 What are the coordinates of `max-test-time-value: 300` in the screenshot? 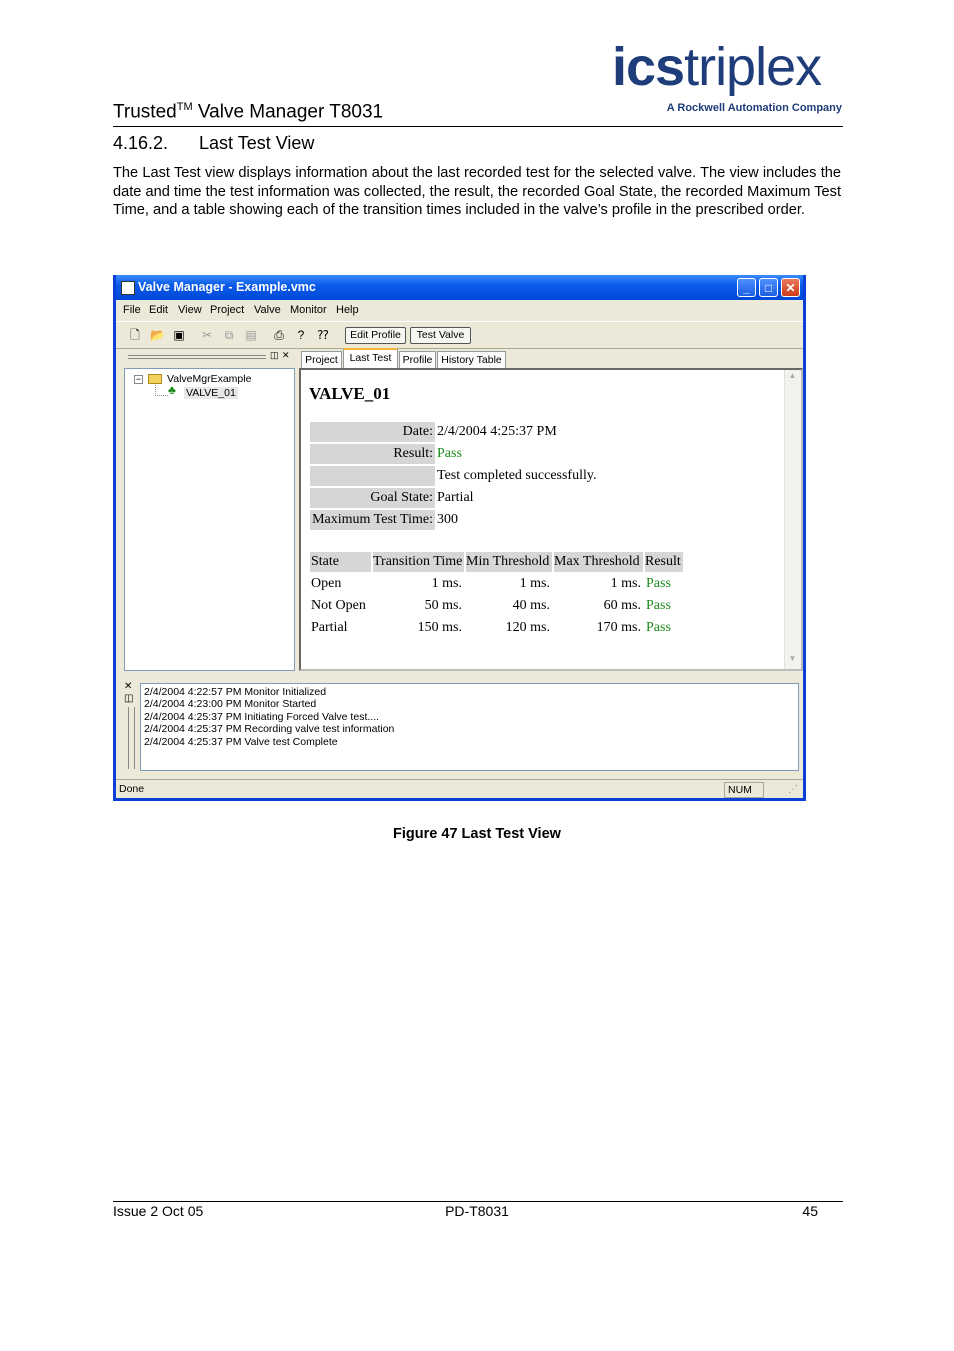 It's located at (447, 519).